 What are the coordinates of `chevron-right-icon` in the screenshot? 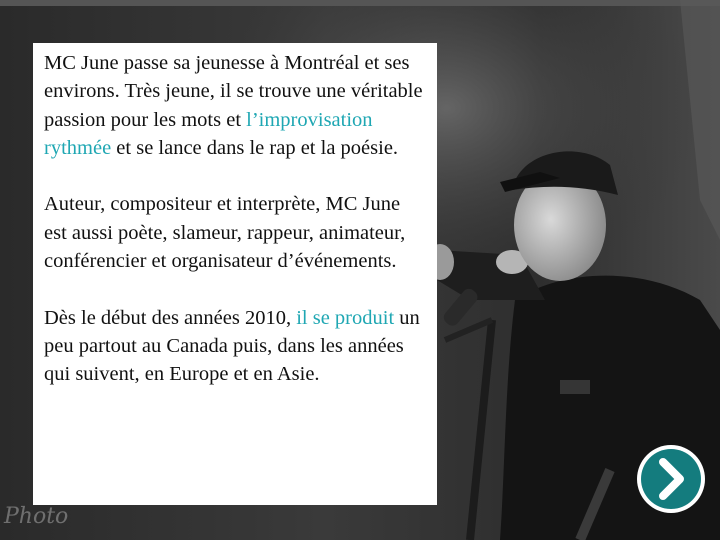 It's located at (671, 479).